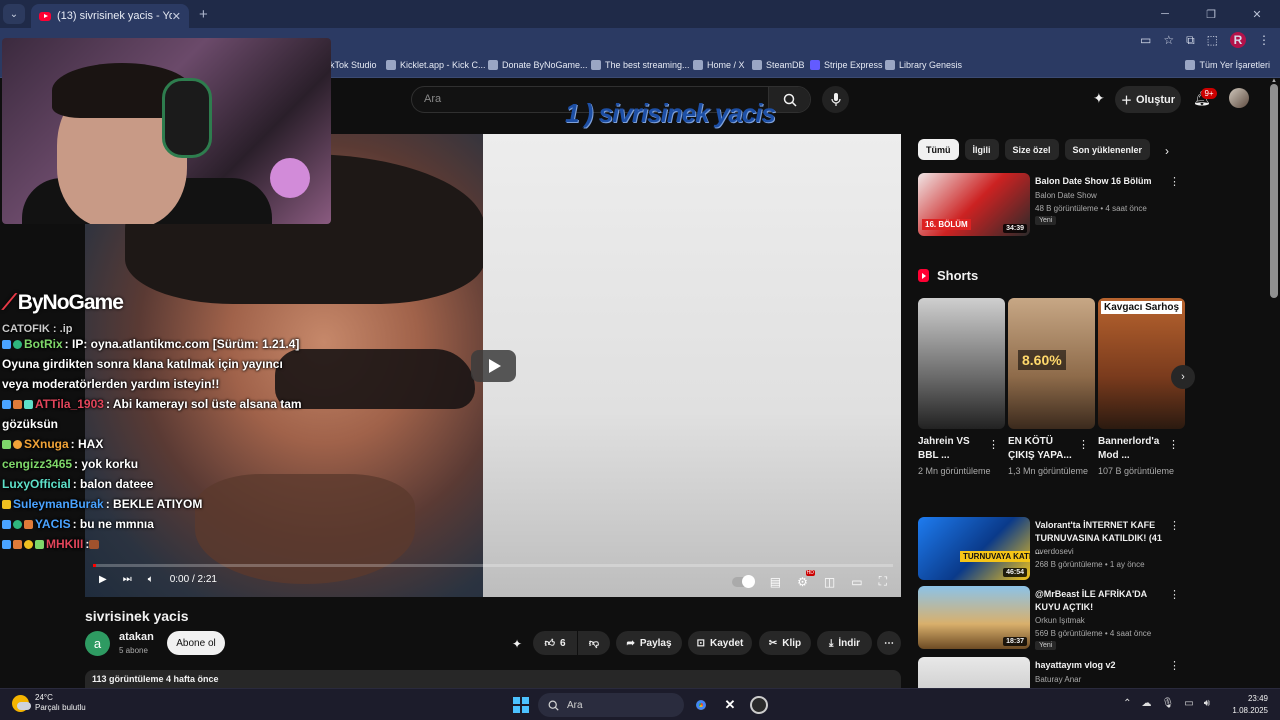 Image resolution: width=1280 pixels, height=720 pixels. What do you see at coordinates (1212, 40) in the screenshot?
I see `extensions-icon: ⬚` at bounding box center [1212, 40].